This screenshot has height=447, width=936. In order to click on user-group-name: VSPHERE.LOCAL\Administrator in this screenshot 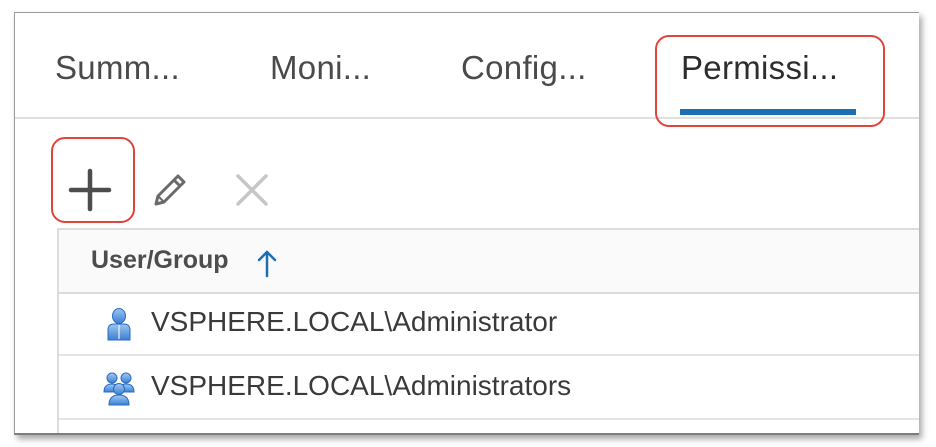, I will do `click(354, 321)`.